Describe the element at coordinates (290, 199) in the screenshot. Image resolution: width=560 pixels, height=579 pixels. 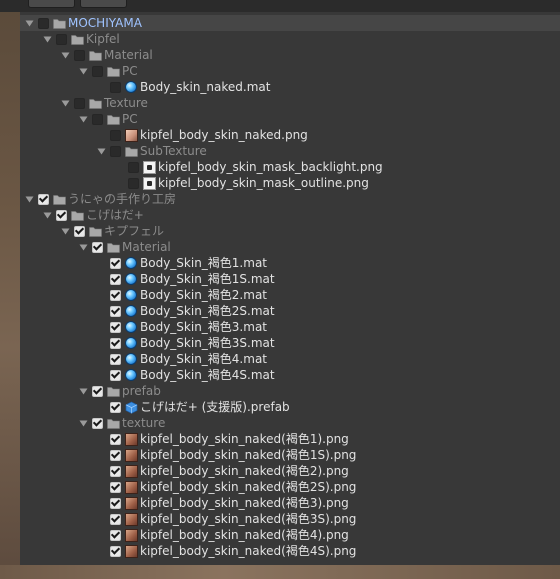
I see `tree-row: うにゃの手作り工房` at that location.